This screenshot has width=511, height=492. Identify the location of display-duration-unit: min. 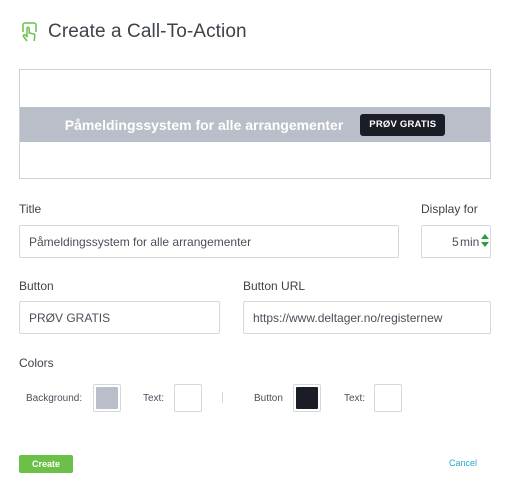
(470, 242).